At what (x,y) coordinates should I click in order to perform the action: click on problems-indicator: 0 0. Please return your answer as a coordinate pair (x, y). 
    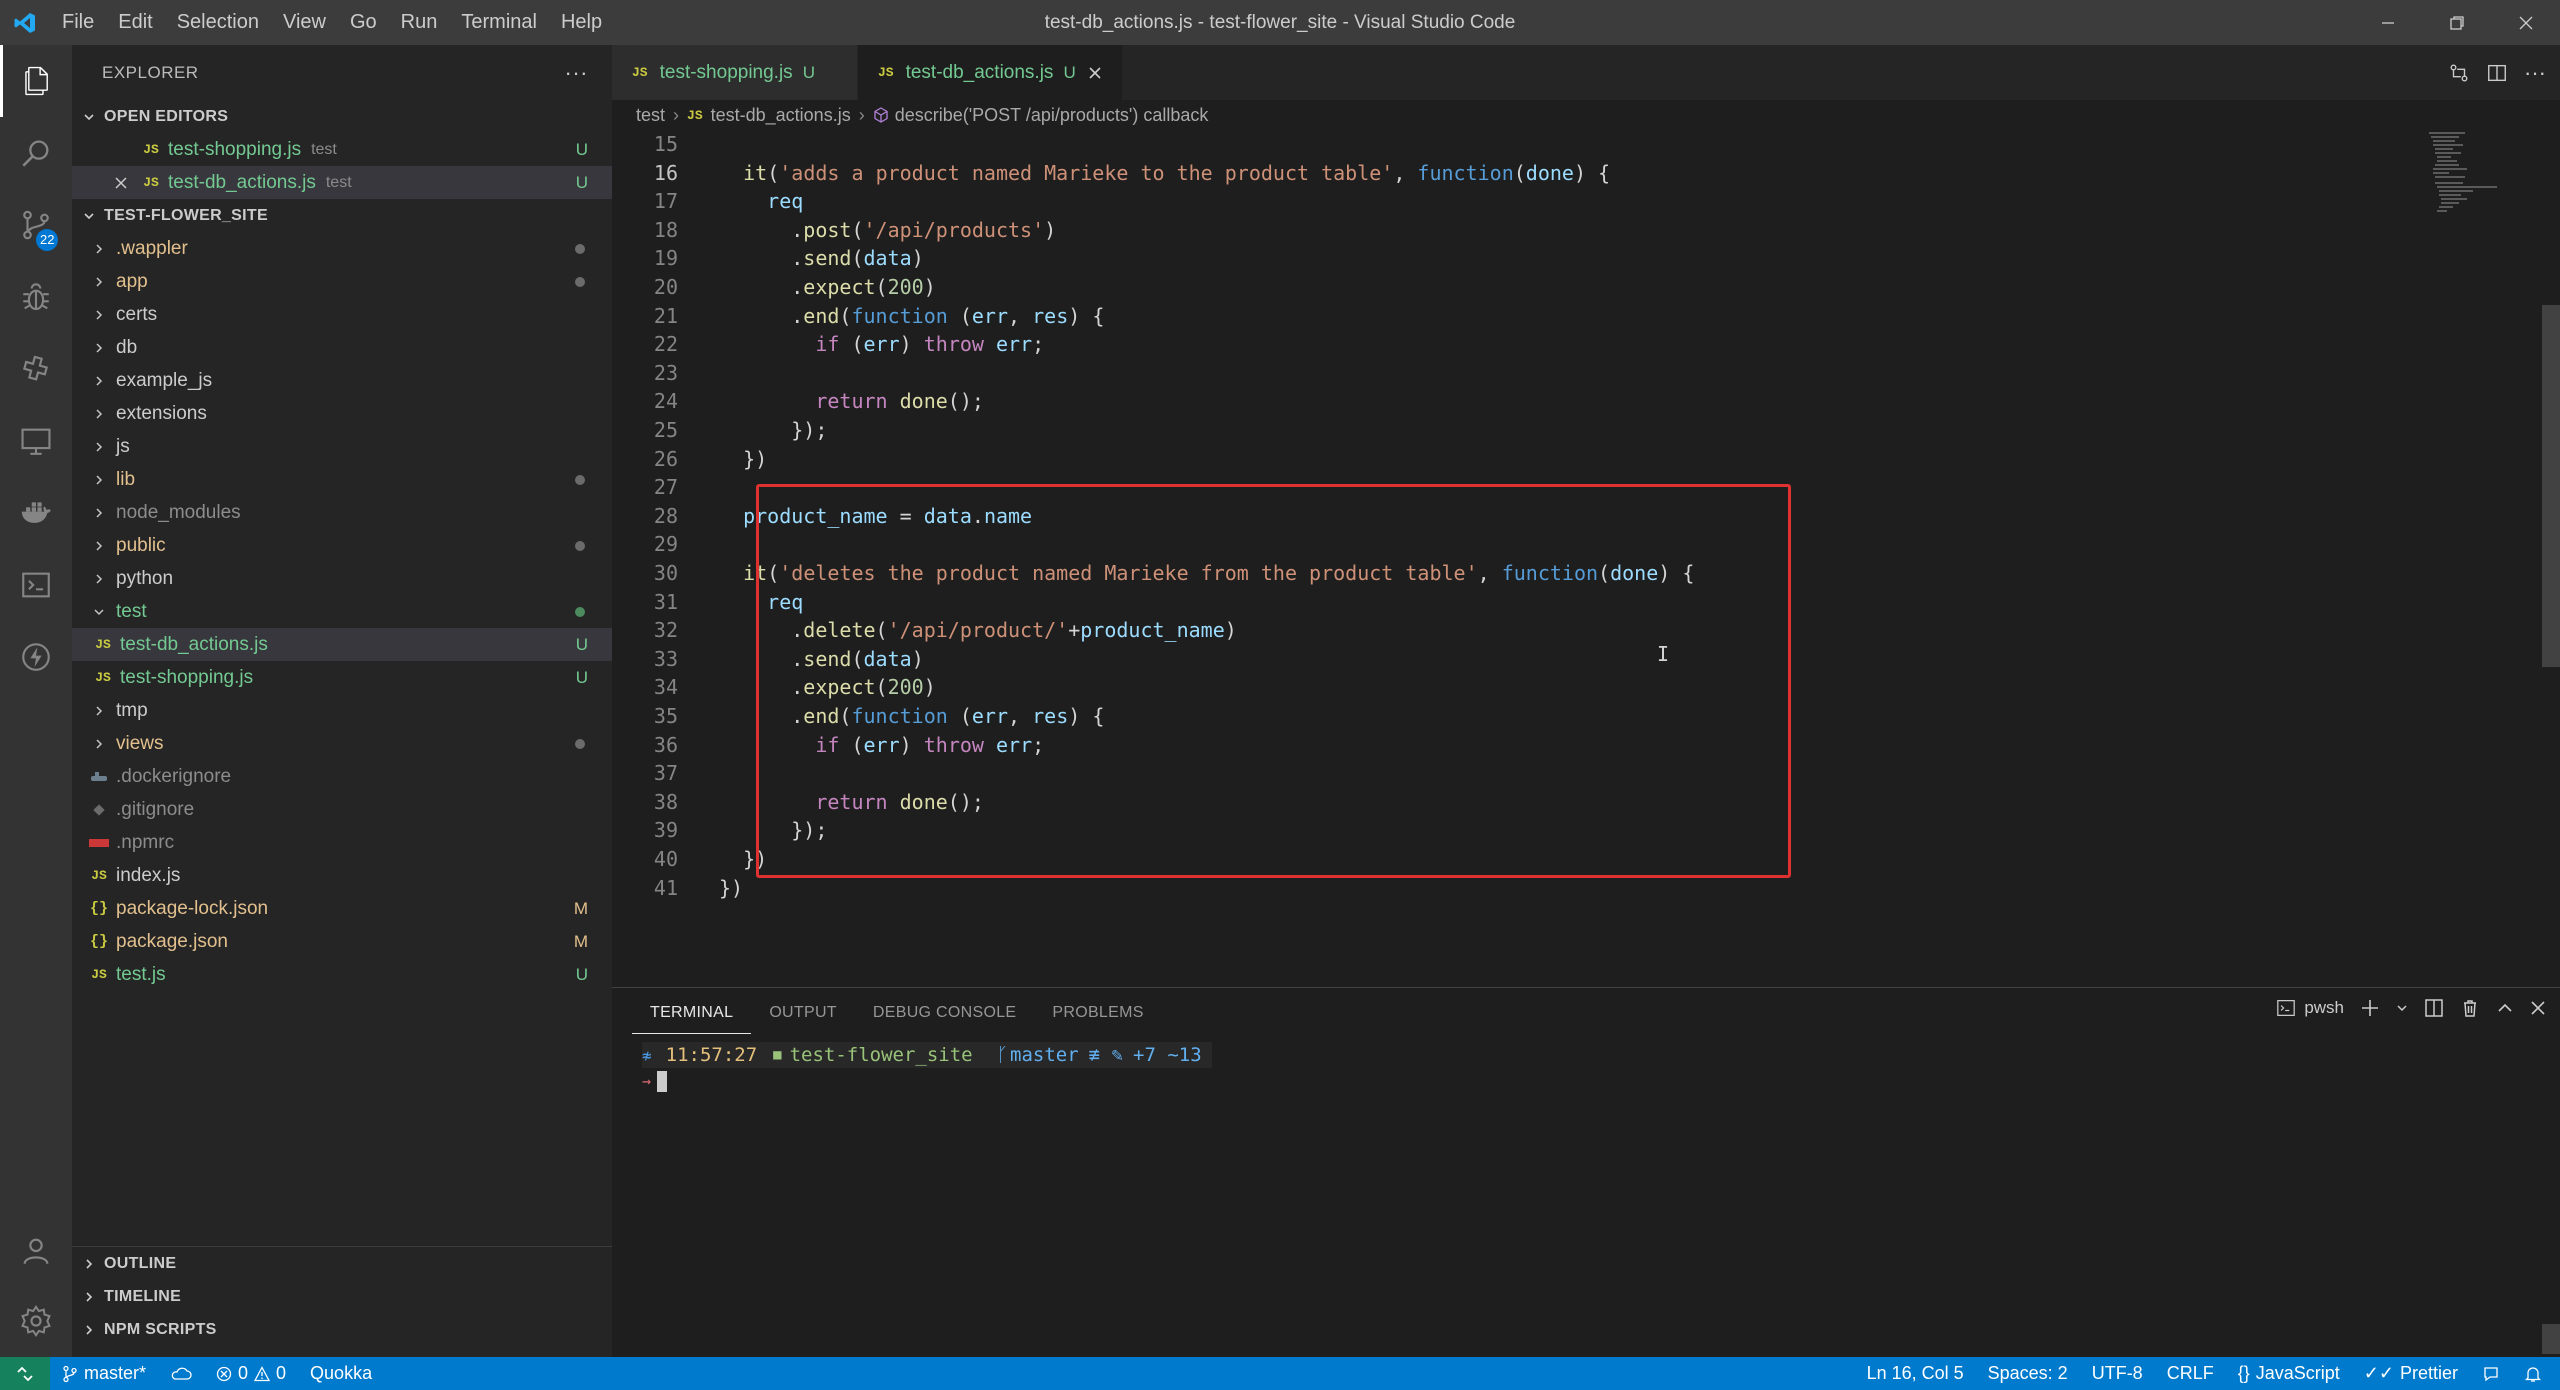
    Looking at the image, I should click on (251, 1373).